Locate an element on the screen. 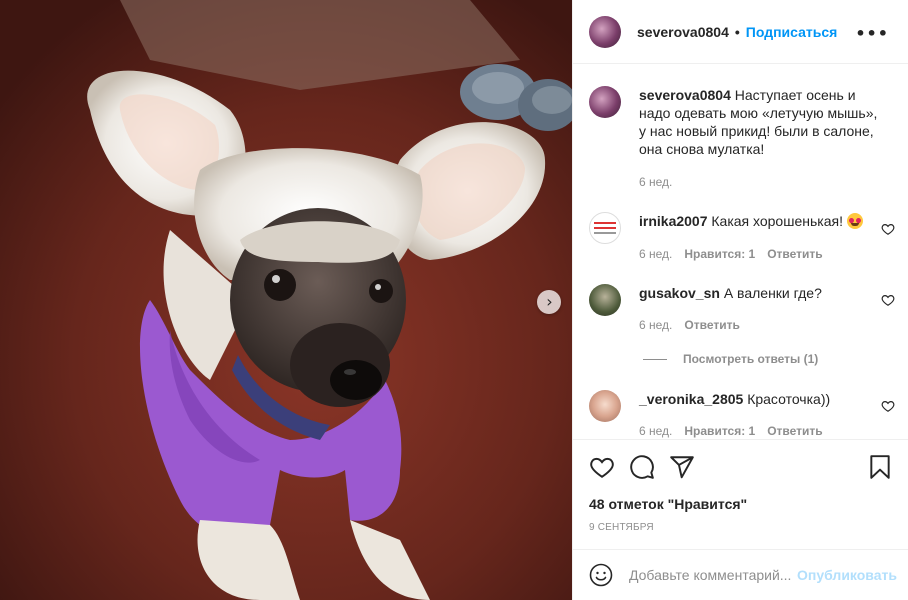 This screenshot has width=908, height=600. more-options-icon: ••• is located at coordinates (872, 33).